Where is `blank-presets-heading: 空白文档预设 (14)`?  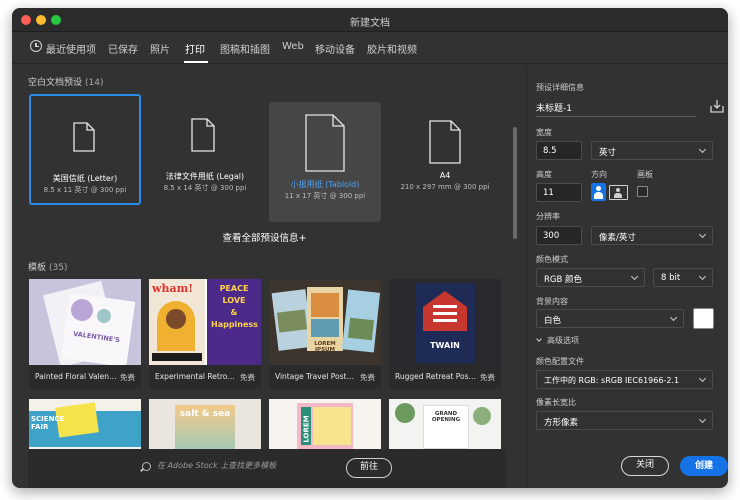
blank-presets-heading: 空白文档预设 (14) is located at coordinates (66, 81).